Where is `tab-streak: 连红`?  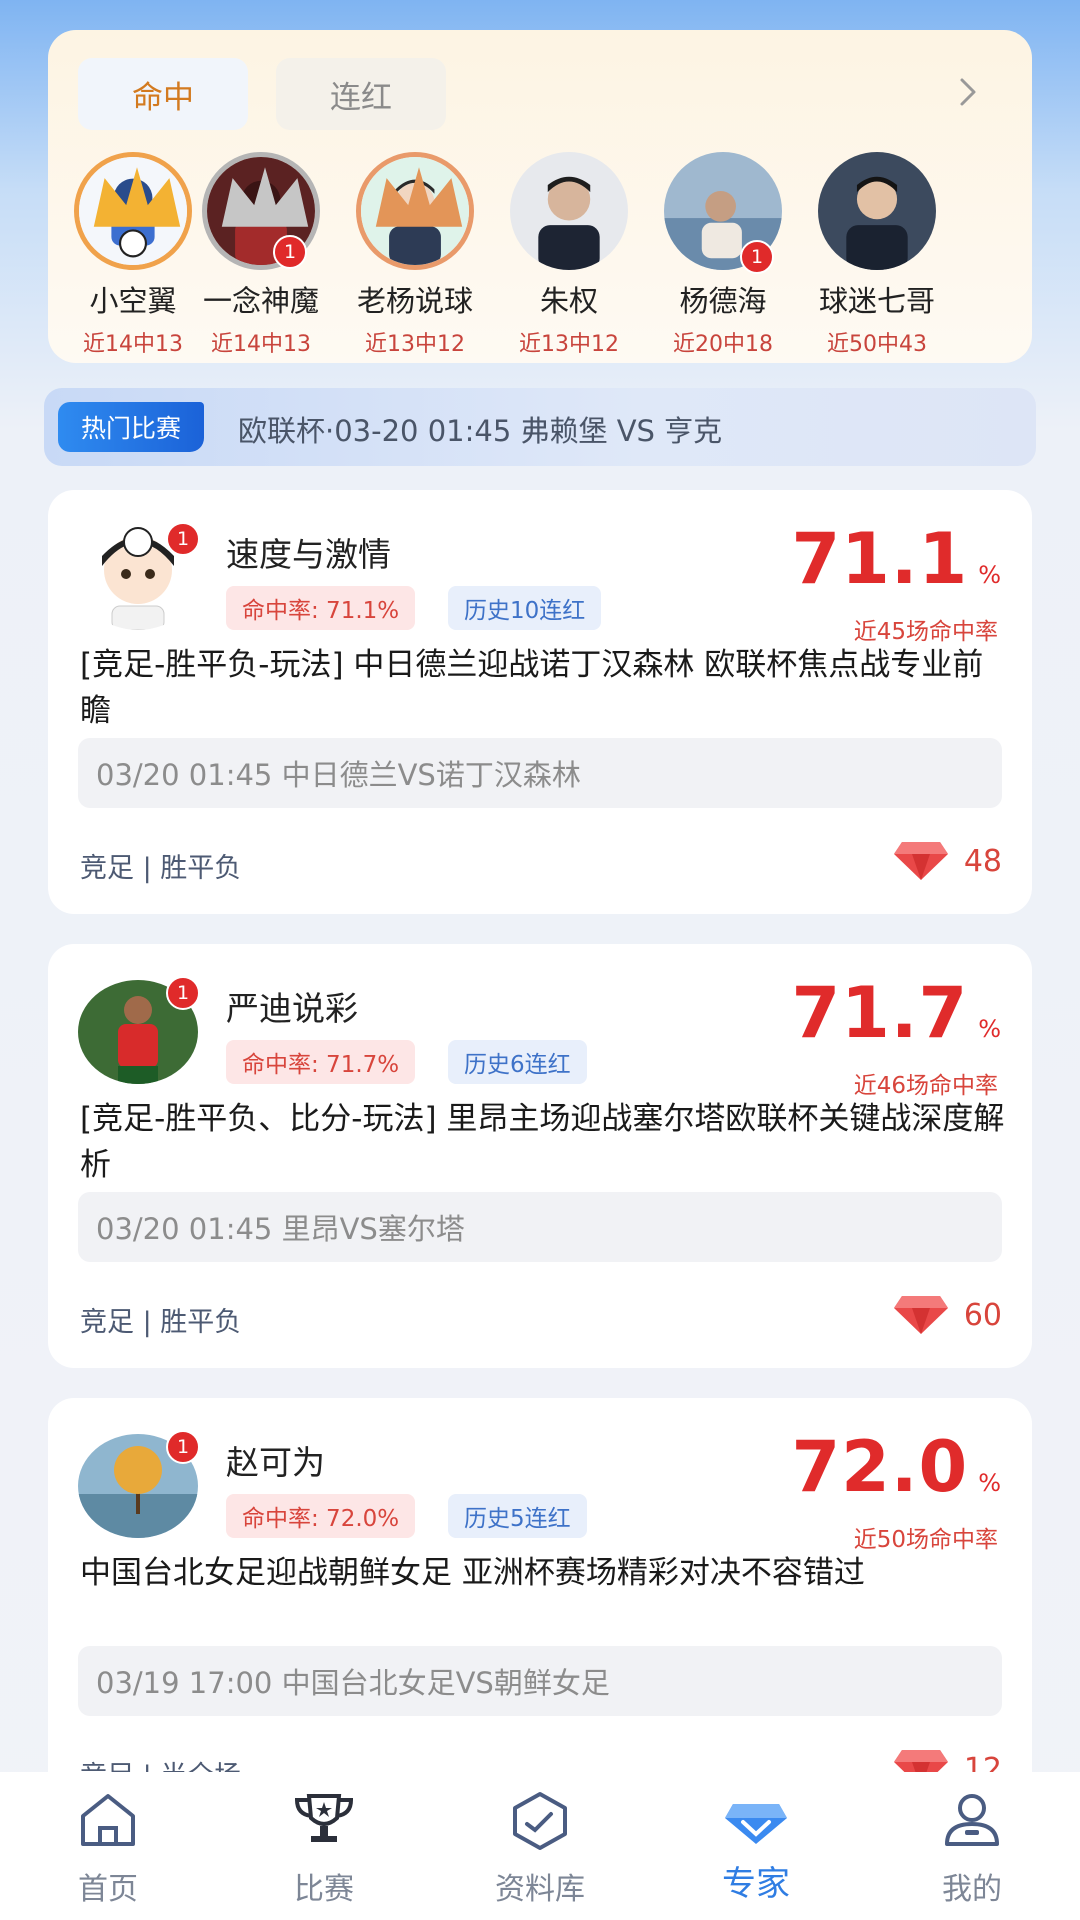
tab-streak: 连红 is located at coordinates (361, 94).